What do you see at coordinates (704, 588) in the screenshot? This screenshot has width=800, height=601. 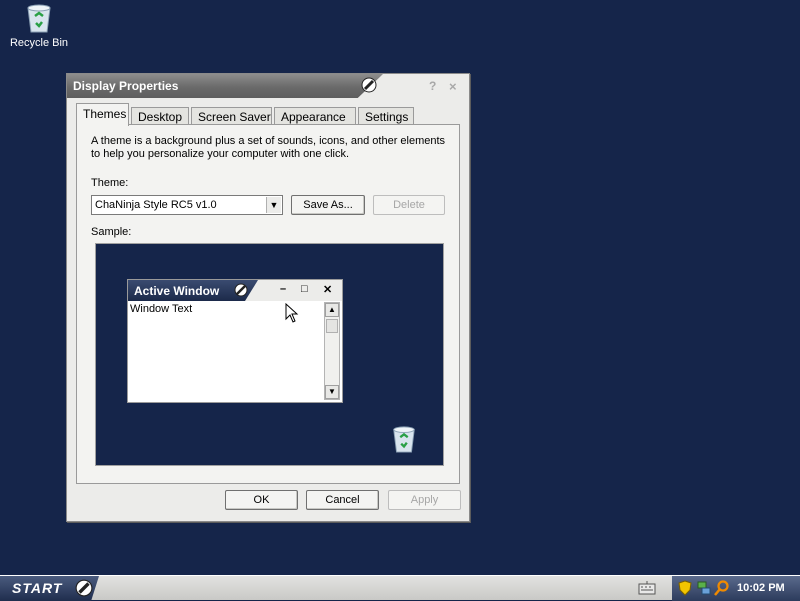 I see `network-icon` at bounding box center [704, 588].